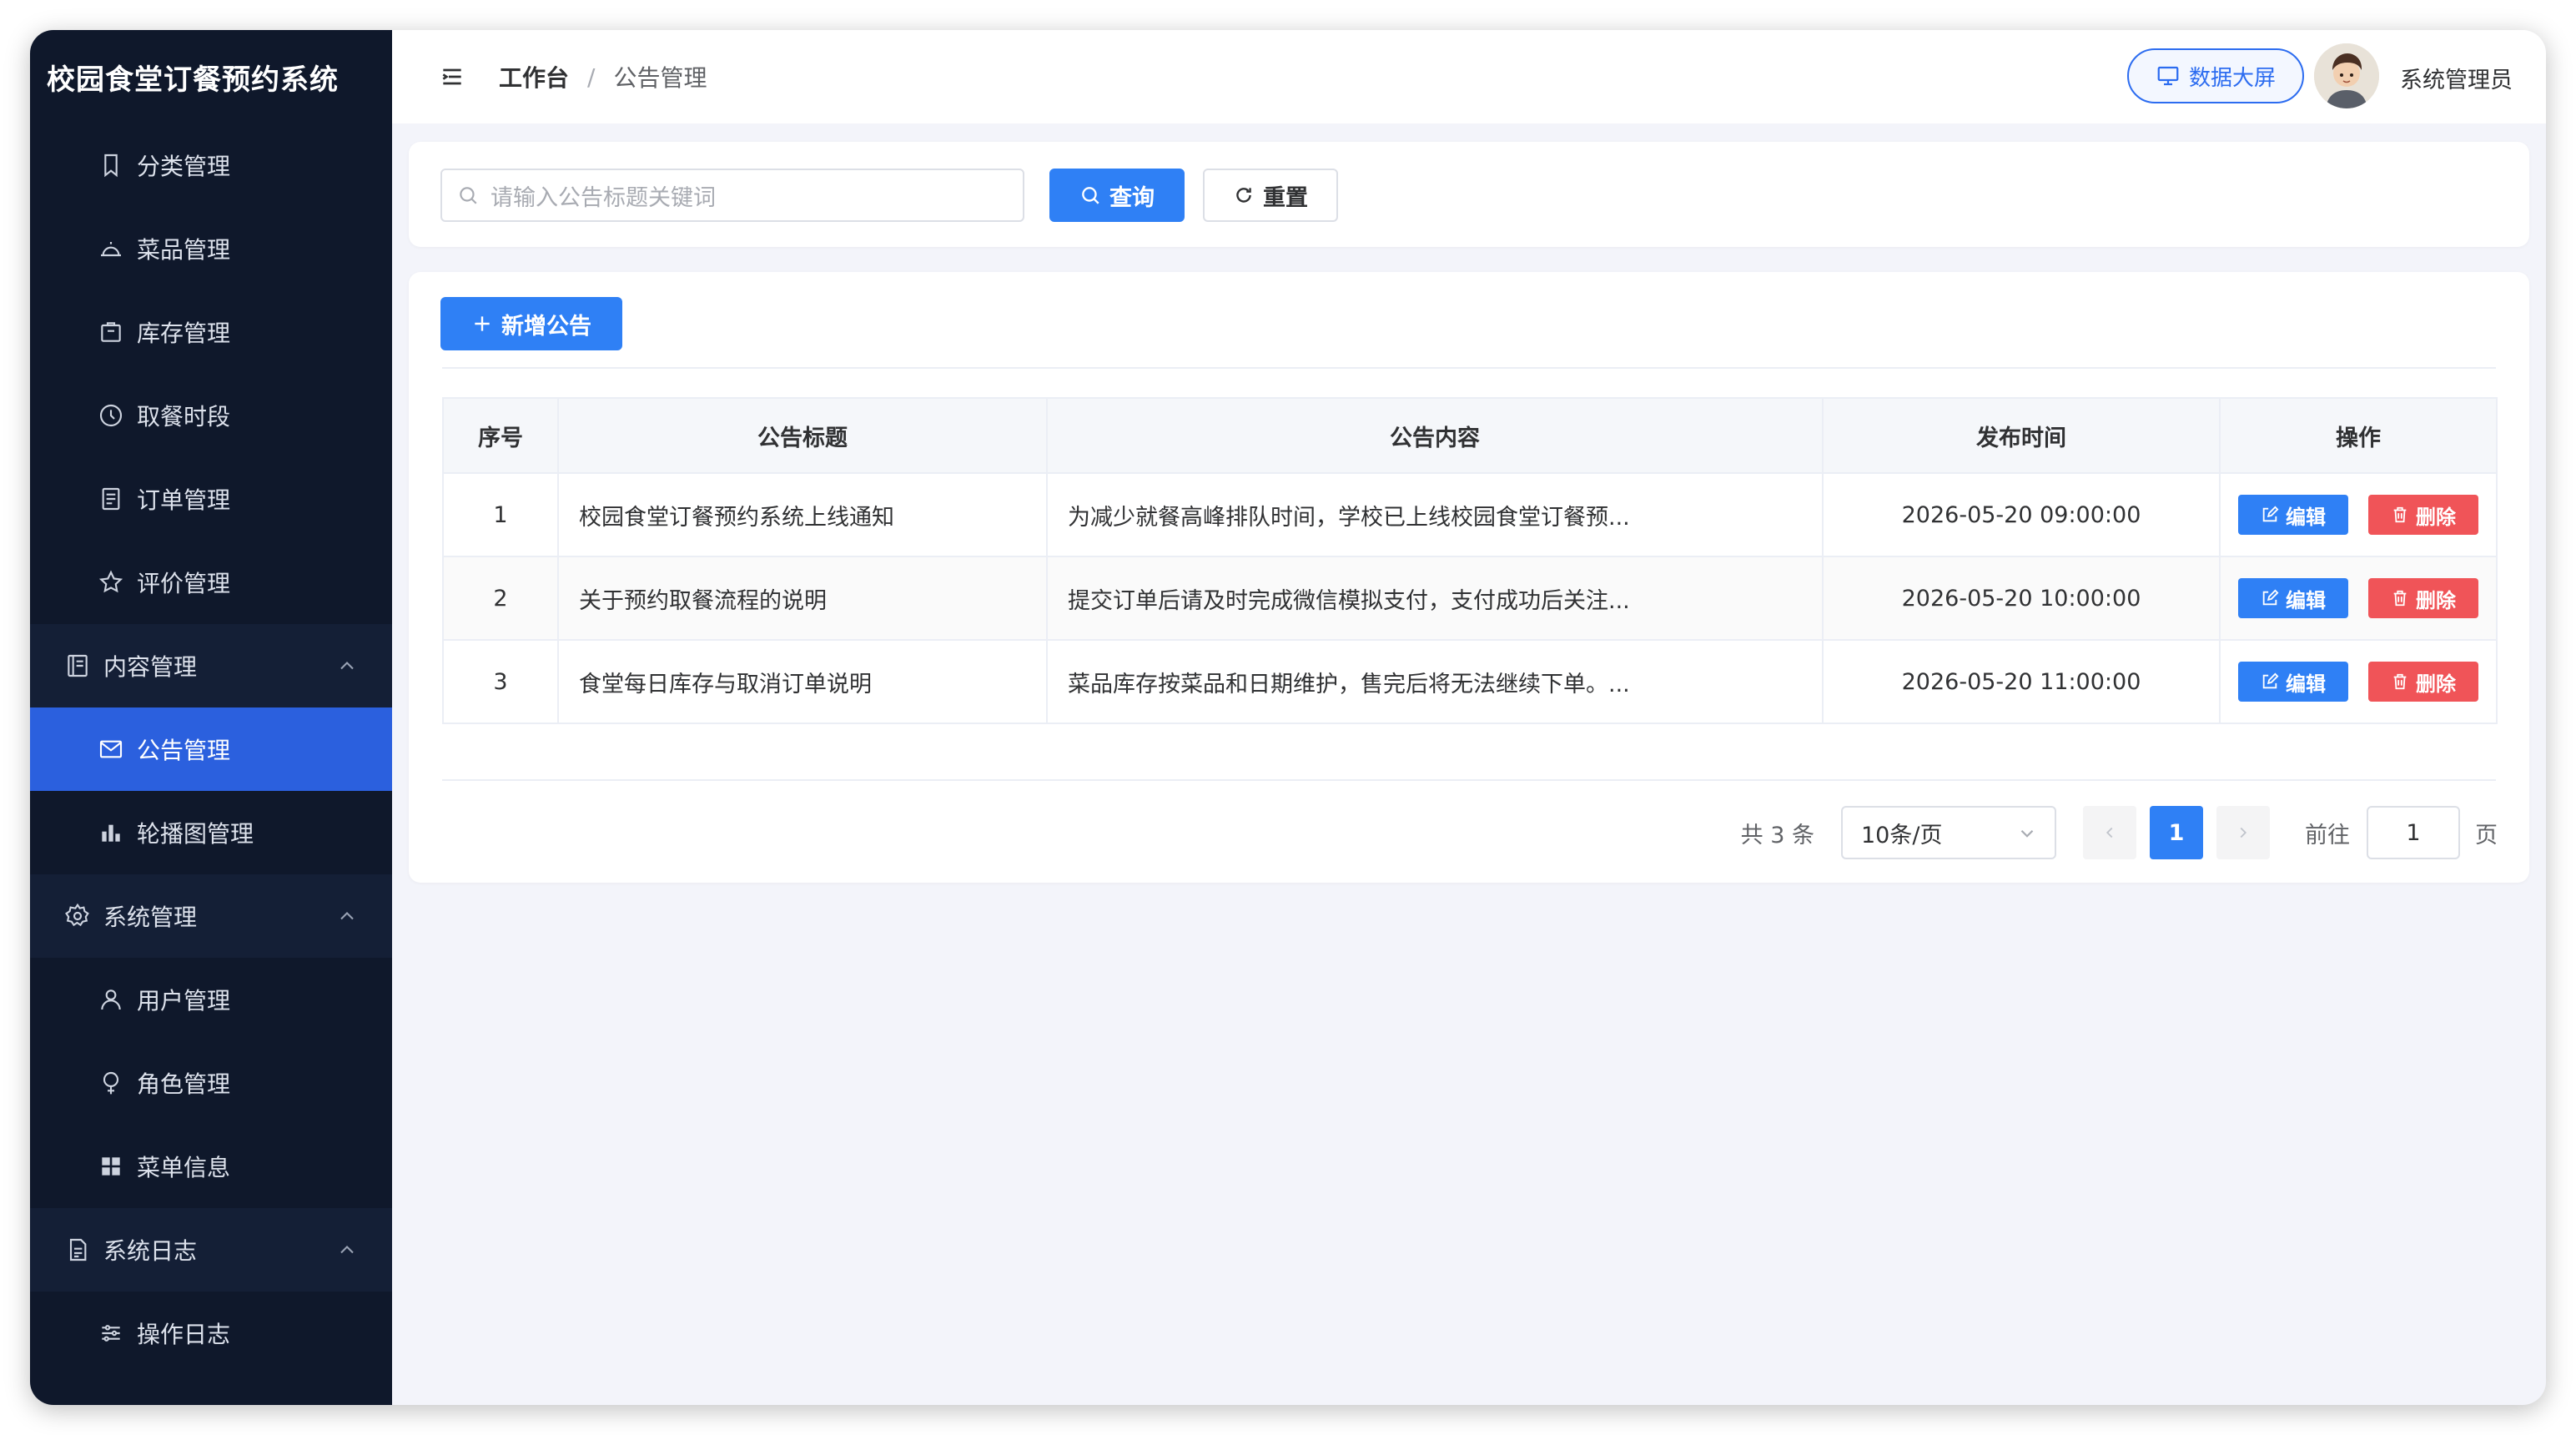  Describe the element at coordinates (211, 1000) in the screenshot. I see `sidebar-item-users: 用户管理` at that location.